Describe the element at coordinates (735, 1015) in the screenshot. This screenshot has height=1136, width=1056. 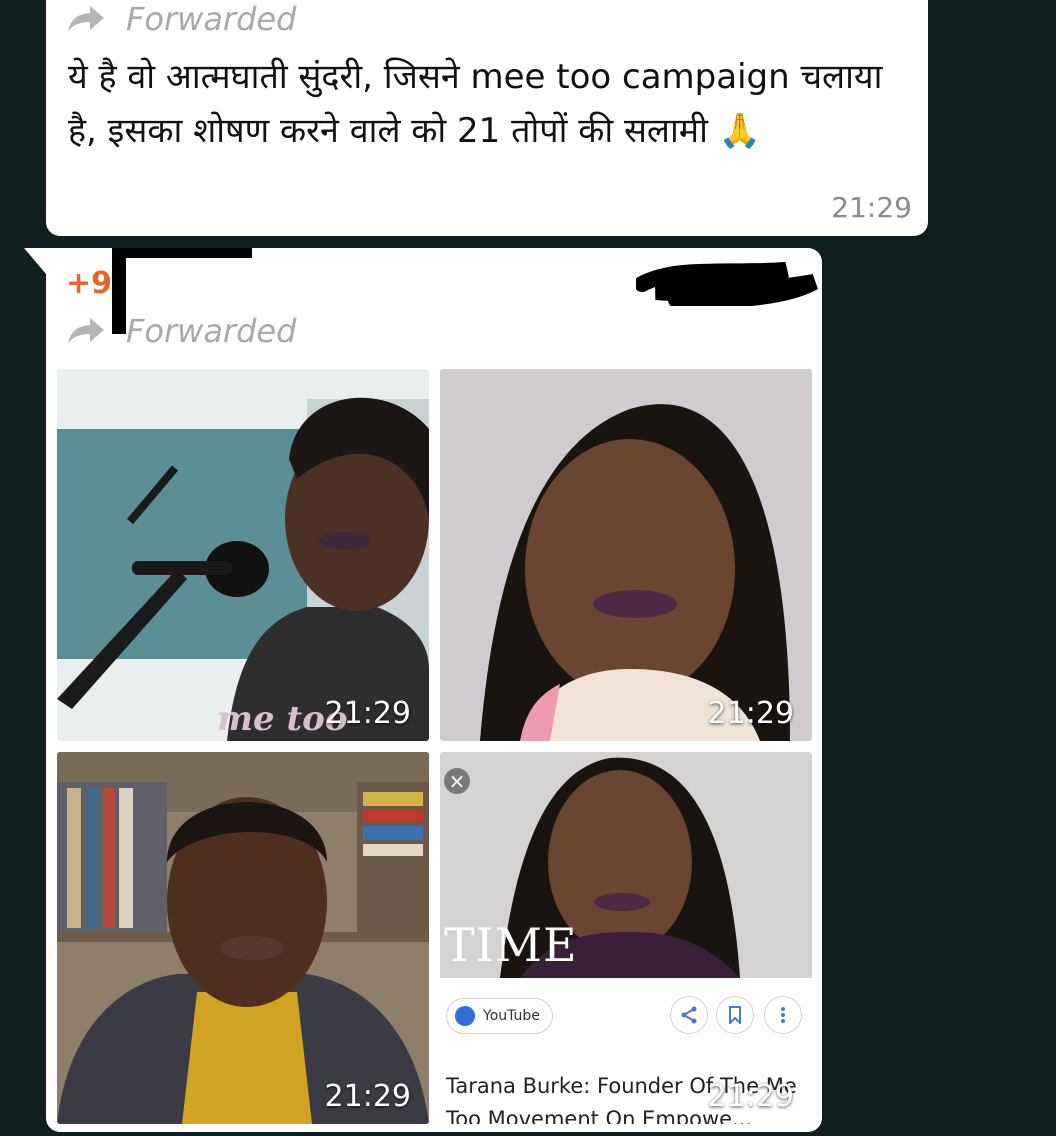
I see `bookmark-icon` at that location.